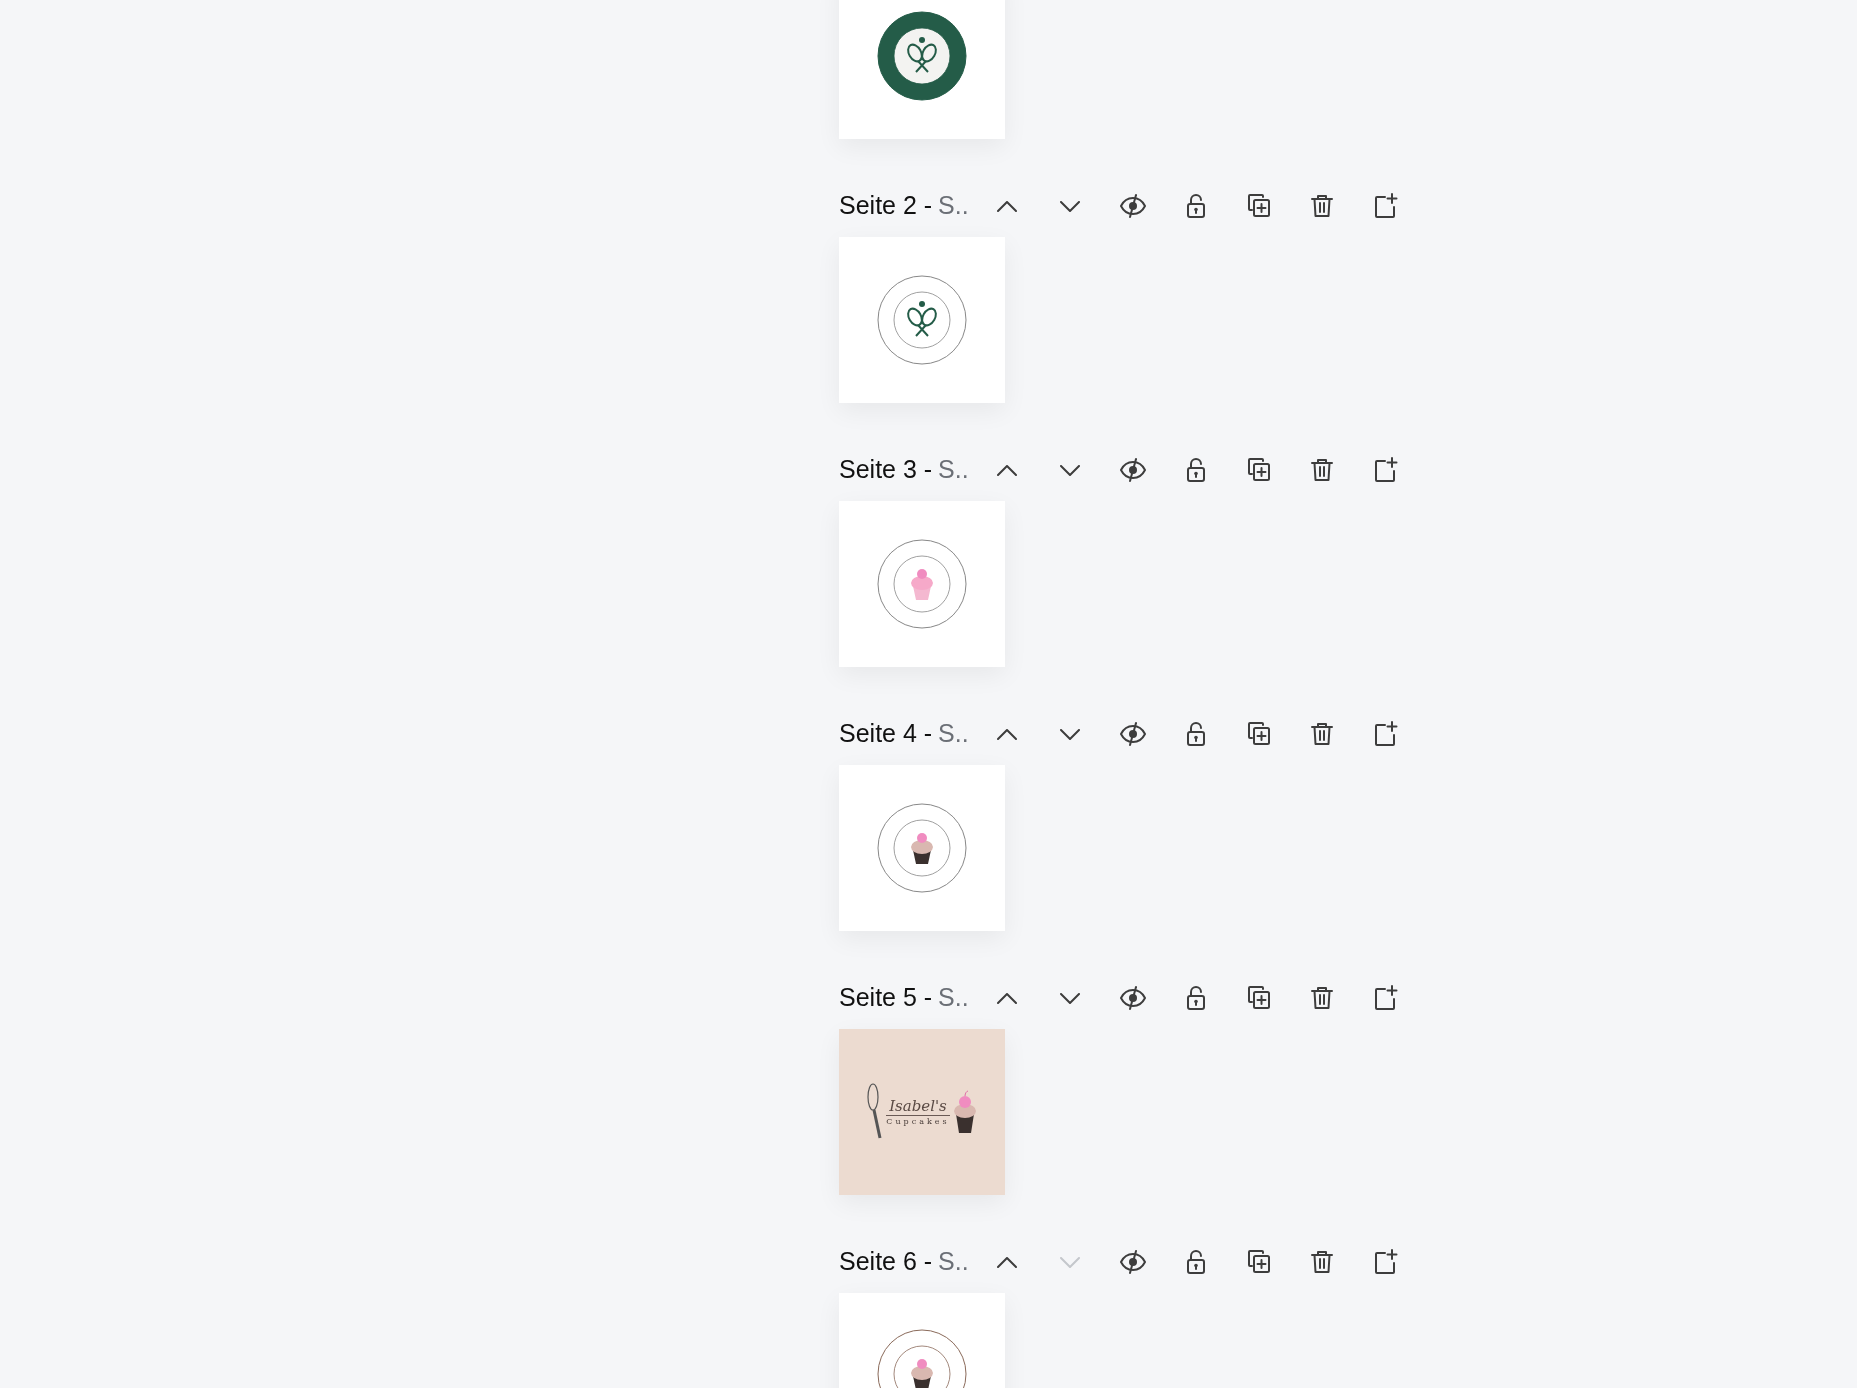  Describe the element at coordinates (918, 1121) in the screenshot. I see `logo-caption: Cupcakes` at that location.